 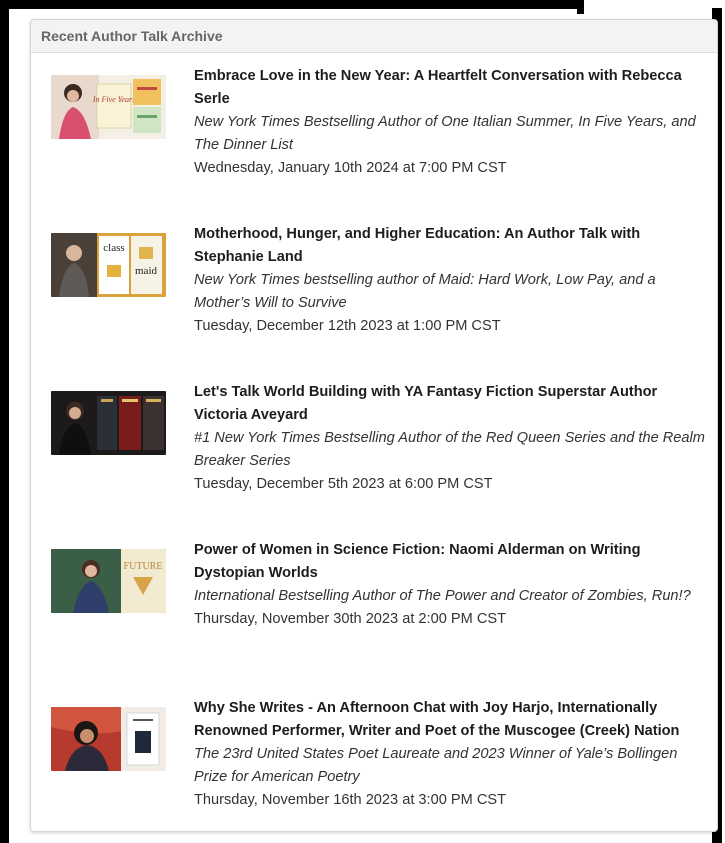 I want to click on victoria-aveyard-books-image, so click(x=108, y=423).